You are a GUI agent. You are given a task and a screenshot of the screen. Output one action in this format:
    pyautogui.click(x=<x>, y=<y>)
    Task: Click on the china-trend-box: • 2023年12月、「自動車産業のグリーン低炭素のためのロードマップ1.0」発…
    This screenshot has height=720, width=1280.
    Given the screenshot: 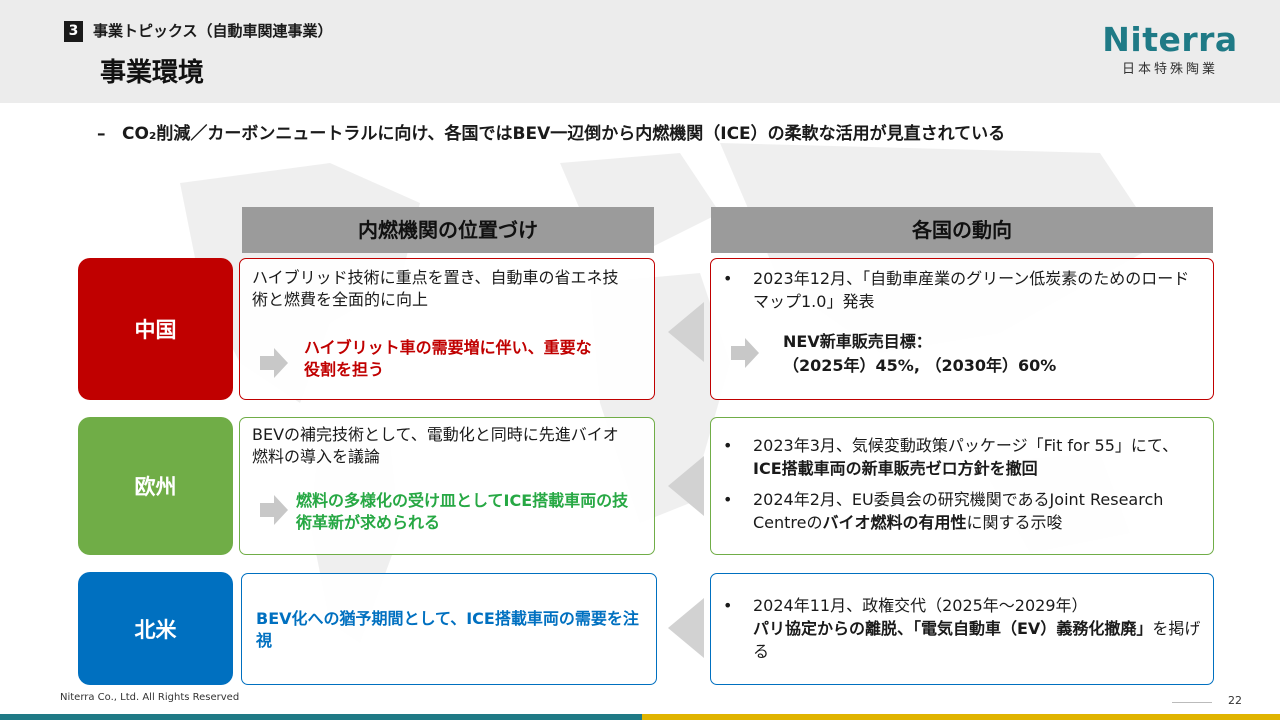 What is the action you would take?
    pyautogui.click(x=962, y=329)
    